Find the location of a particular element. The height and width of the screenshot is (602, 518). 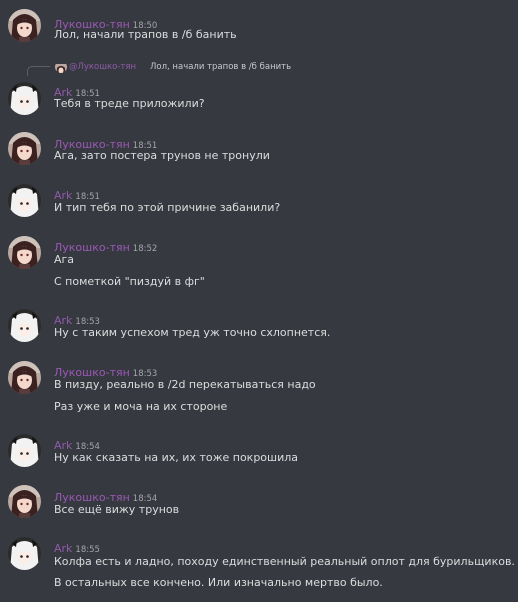

reply-author: @Лукошко-тян is located at coordinates (102, 67).